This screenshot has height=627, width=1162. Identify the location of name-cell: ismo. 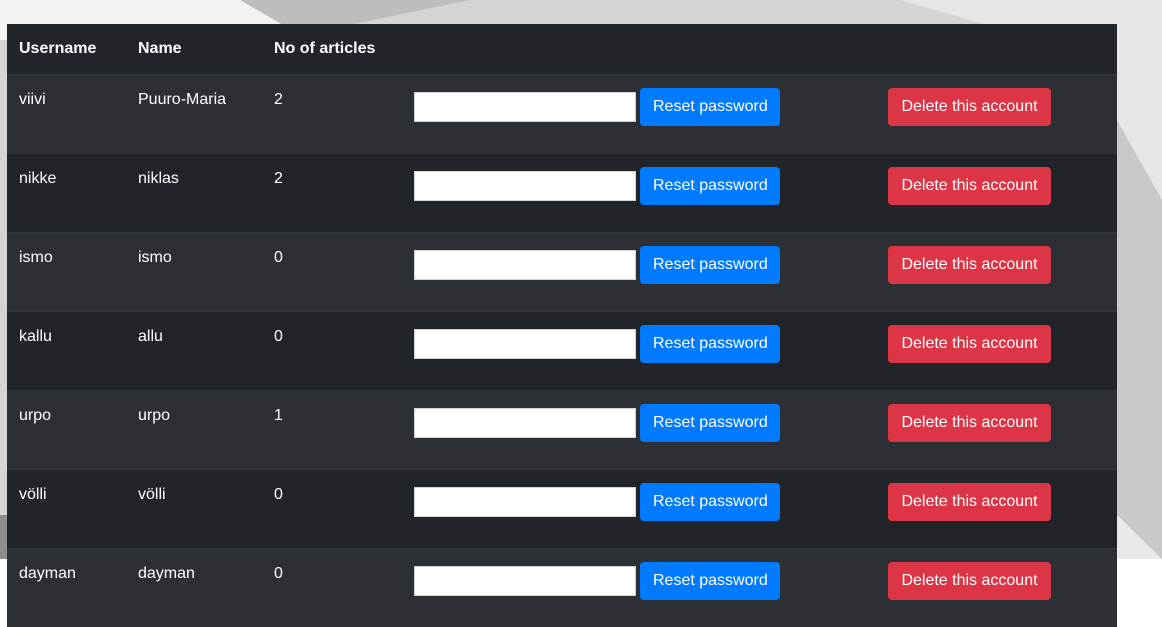
(194, 272).